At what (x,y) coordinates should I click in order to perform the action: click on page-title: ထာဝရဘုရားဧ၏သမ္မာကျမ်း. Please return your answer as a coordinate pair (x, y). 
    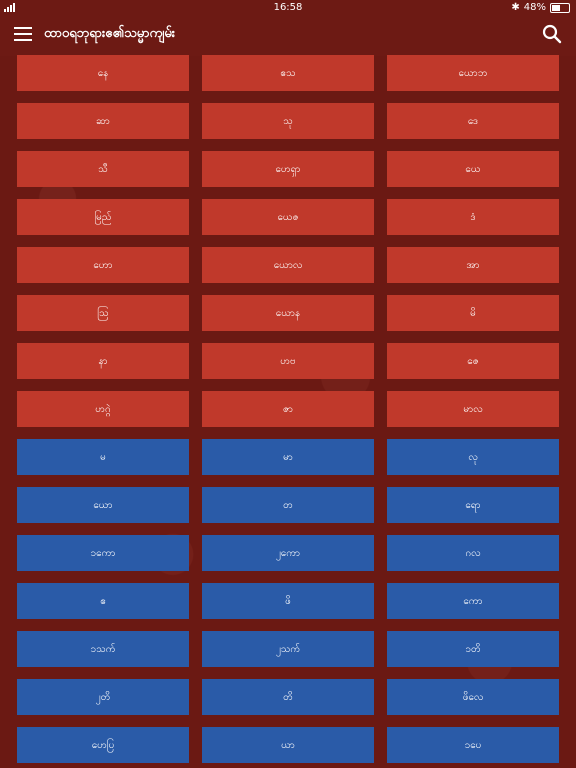
    Looking at the image, I should click on (110, 33).